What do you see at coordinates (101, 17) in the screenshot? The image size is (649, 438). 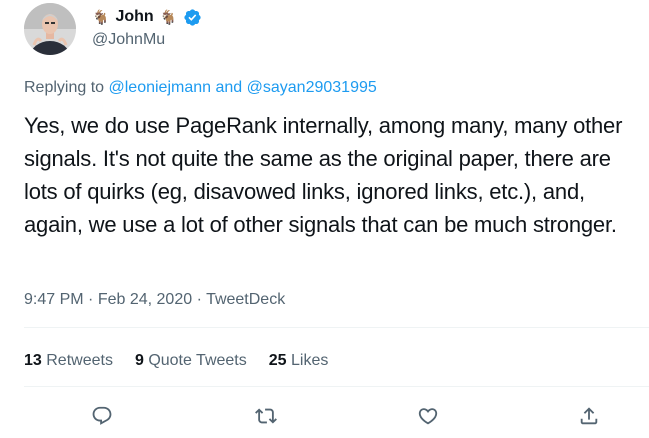 I see `goat-emoji-left: 🐐` at bounding box center [101, 17].